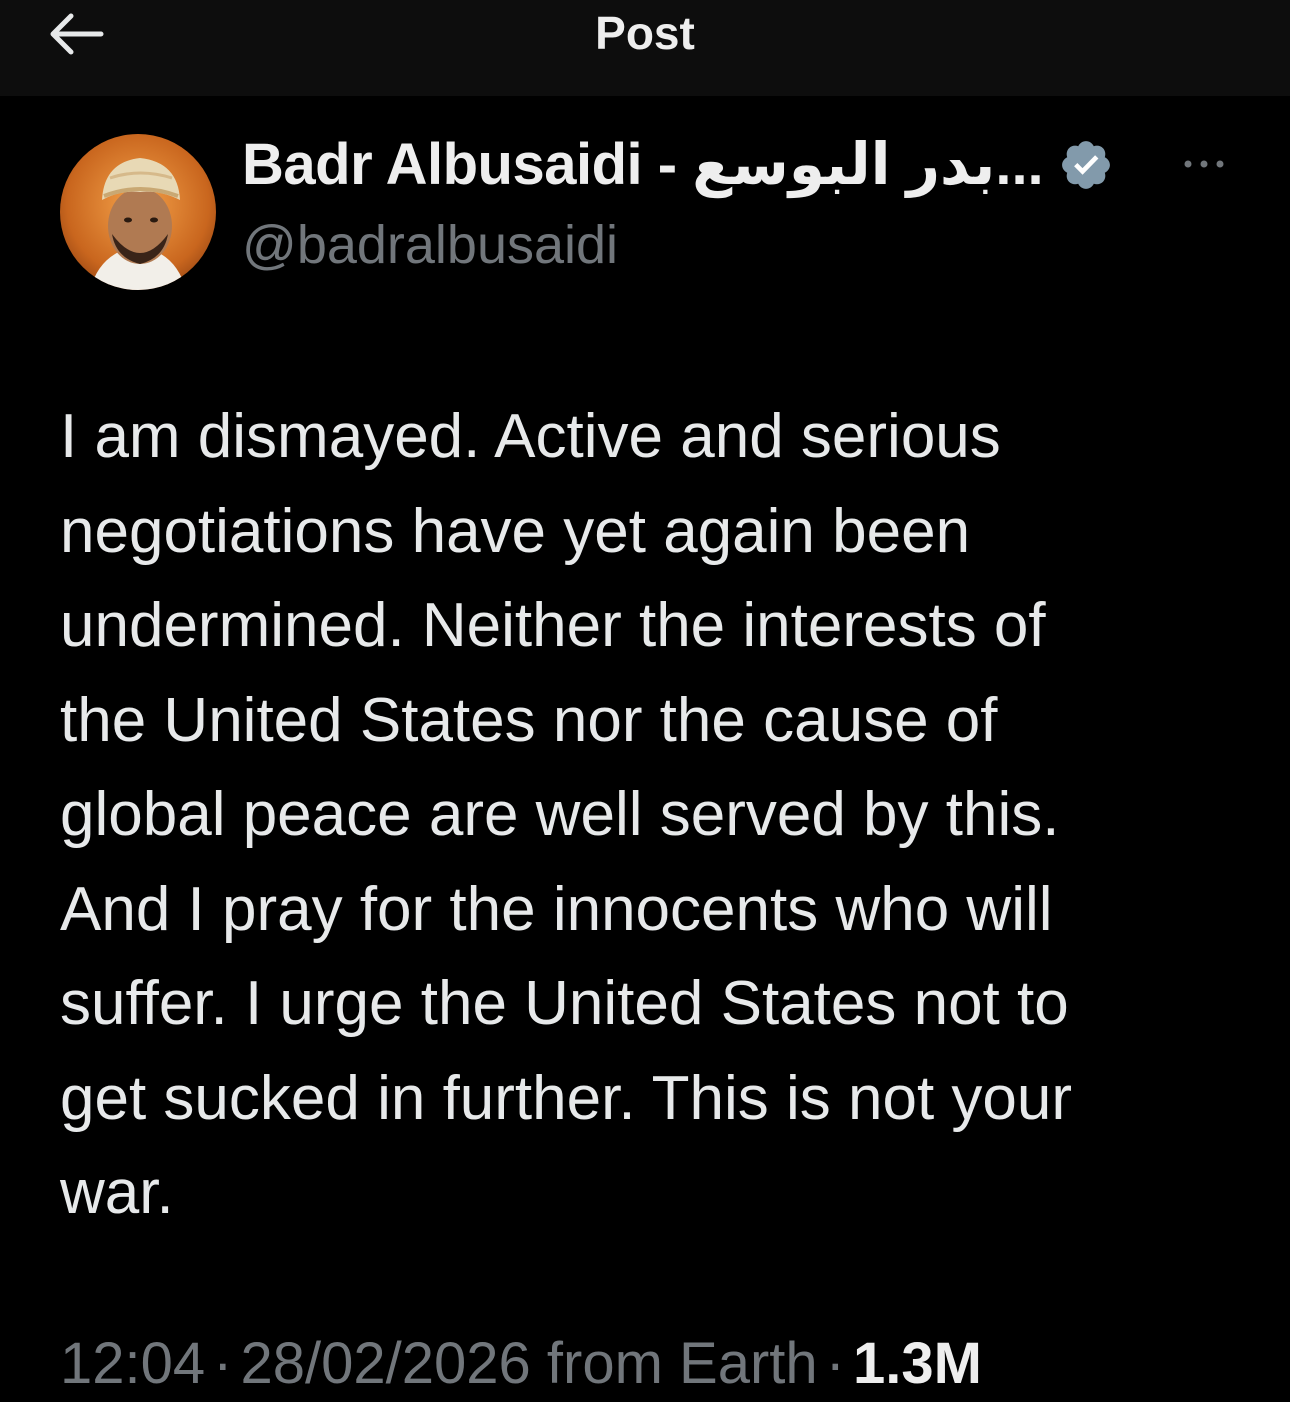 This screenshot has height=1402, width=1290. Describe the element at coordinates (917, 1363) in the screenshot. I see `view-count: 1.3M` at that location.